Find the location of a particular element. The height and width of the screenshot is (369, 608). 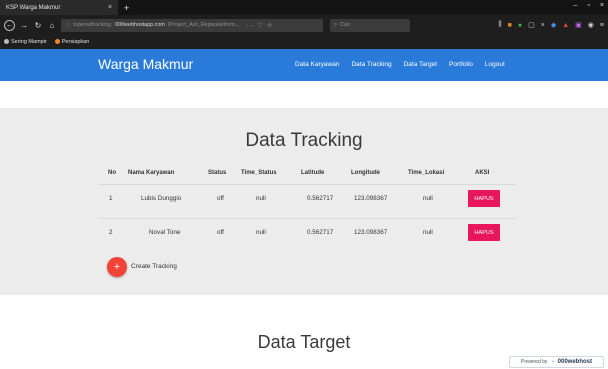

column-header: Longitude is located at coordinates (365, 173).